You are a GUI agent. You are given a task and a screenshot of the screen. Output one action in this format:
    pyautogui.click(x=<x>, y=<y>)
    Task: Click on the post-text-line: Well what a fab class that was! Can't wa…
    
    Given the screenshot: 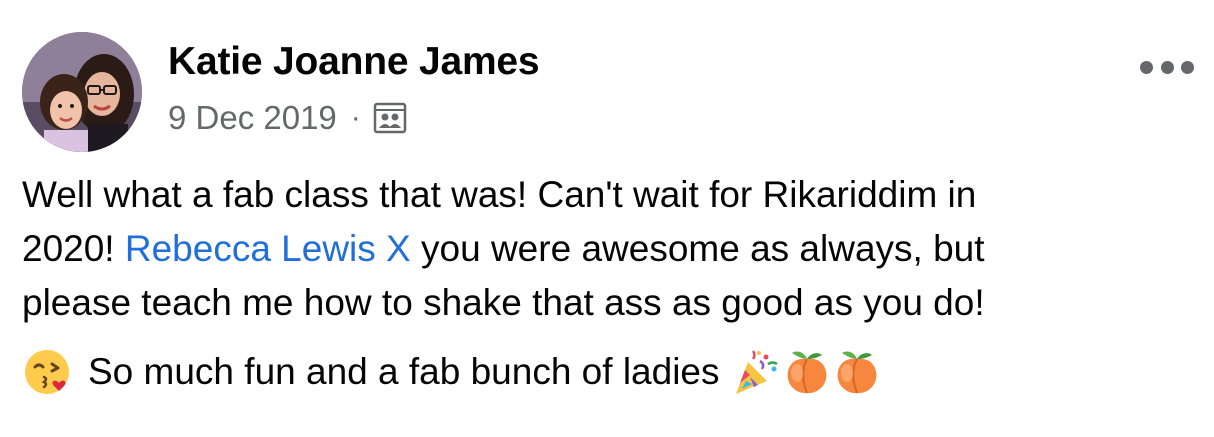 What is the action you would take?
    pyautogui.click(x=499, y=194)
    